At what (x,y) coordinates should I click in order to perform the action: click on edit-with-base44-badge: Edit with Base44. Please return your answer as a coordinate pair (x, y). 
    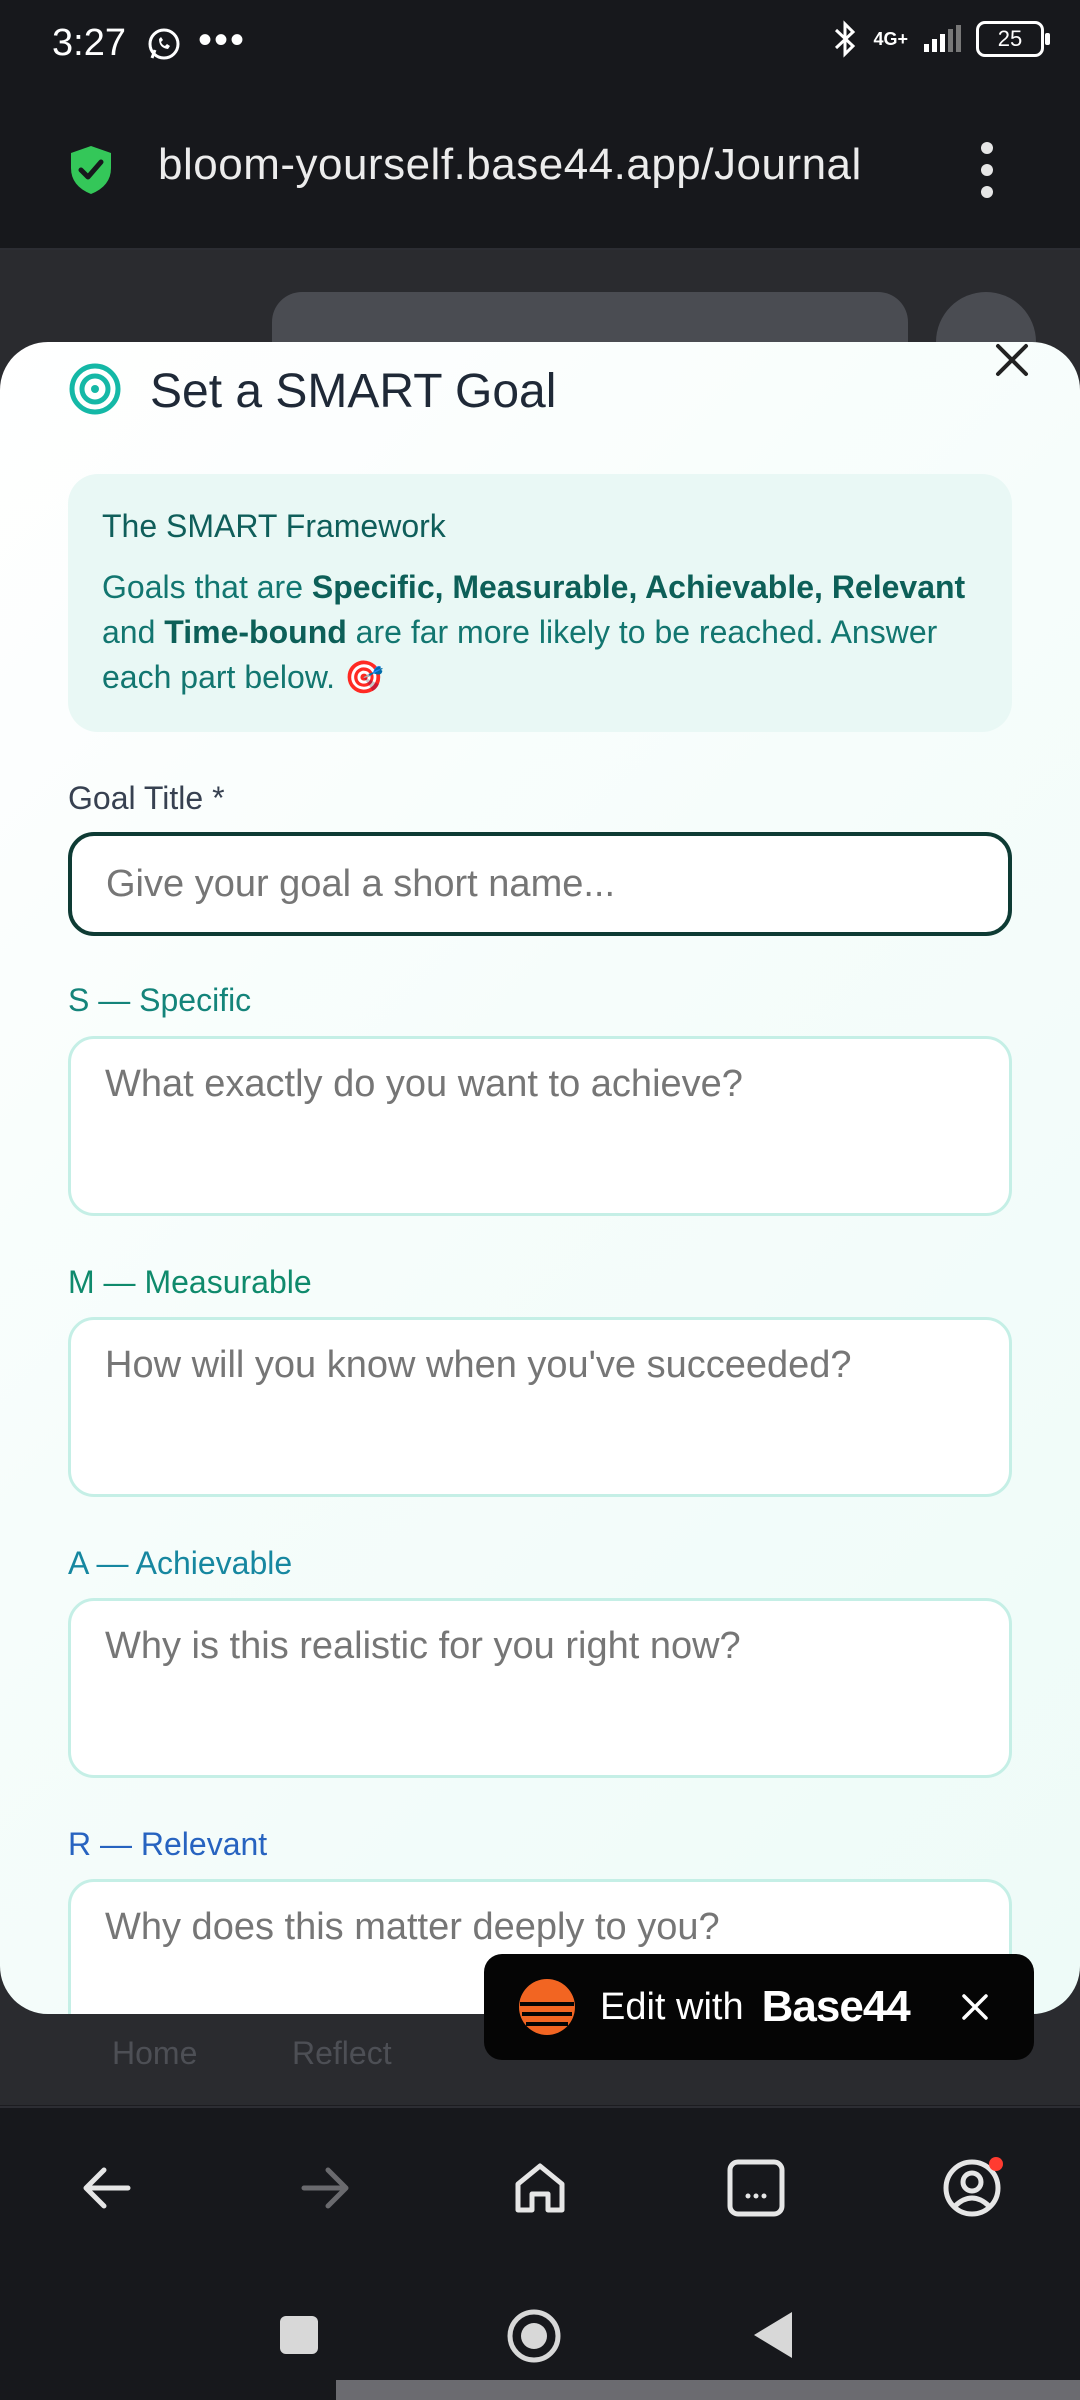
    Looking at the image, I should click on (759, 2007).